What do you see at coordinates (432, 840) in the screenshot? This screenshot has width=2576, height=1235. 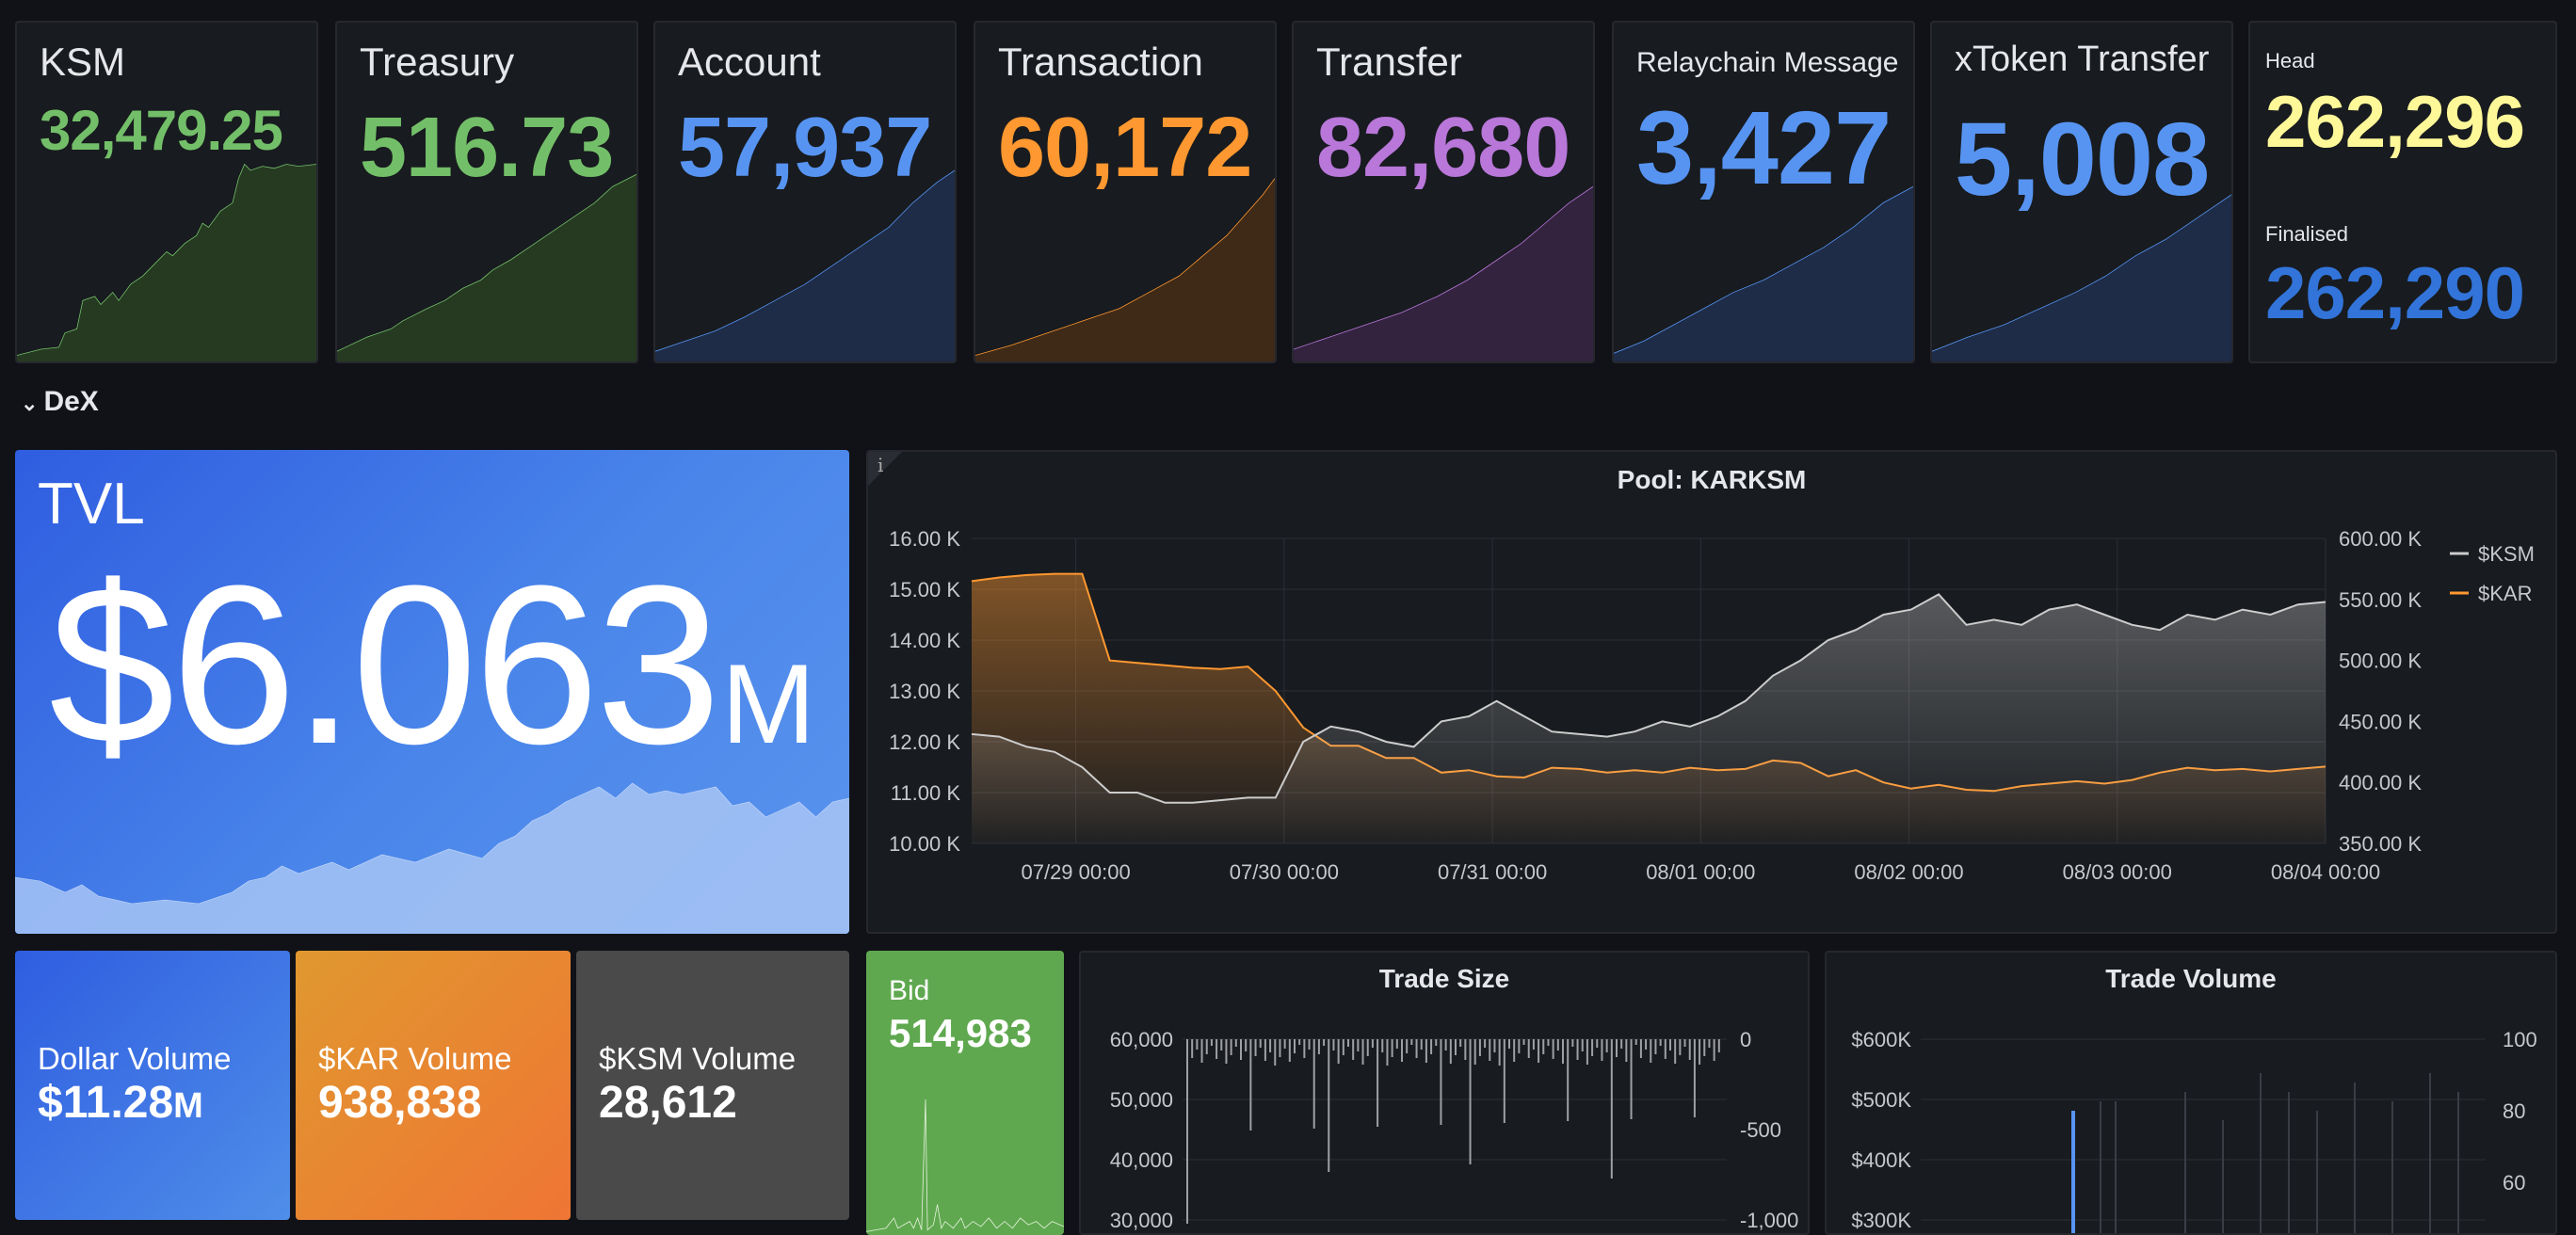 I see `tvl-sparkline` at bounding box center [432, 840].